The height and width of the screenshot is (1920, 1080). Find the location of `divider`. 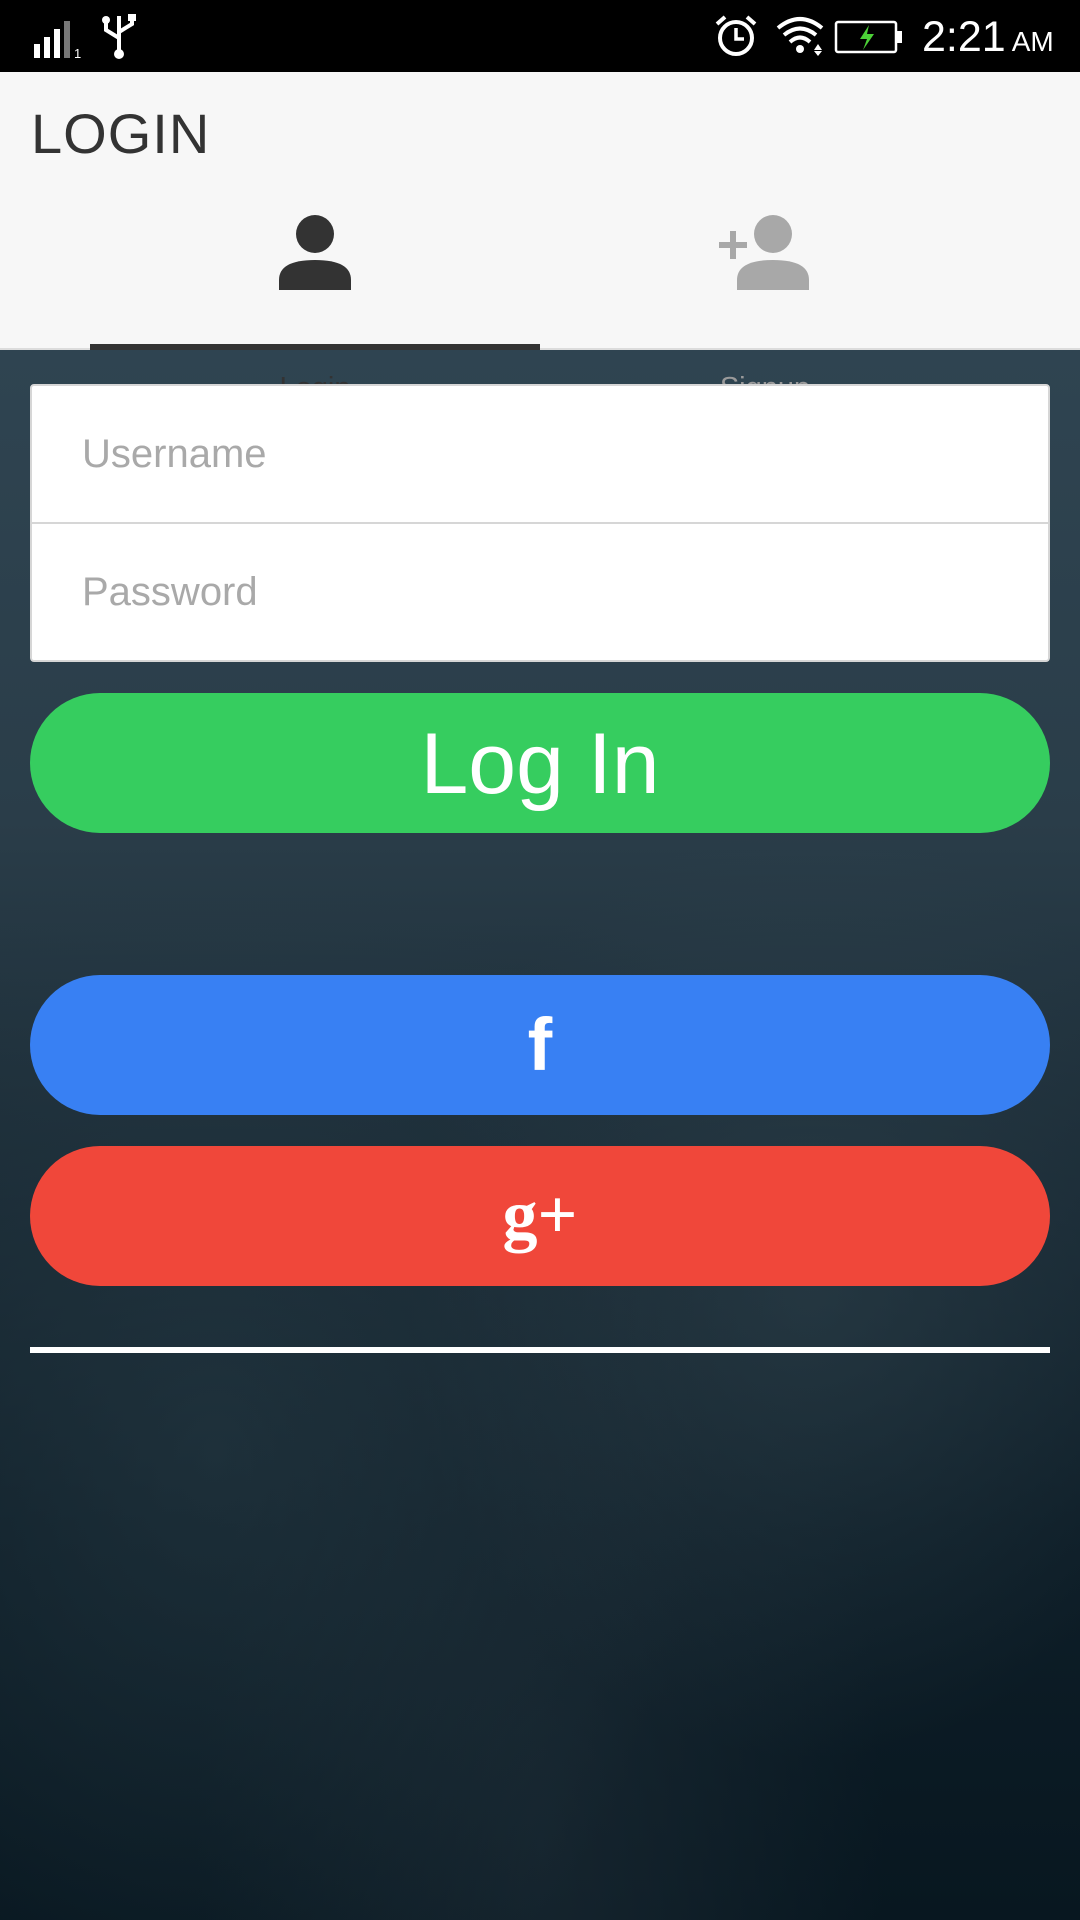

divider is located at coordinates (540, 1350).